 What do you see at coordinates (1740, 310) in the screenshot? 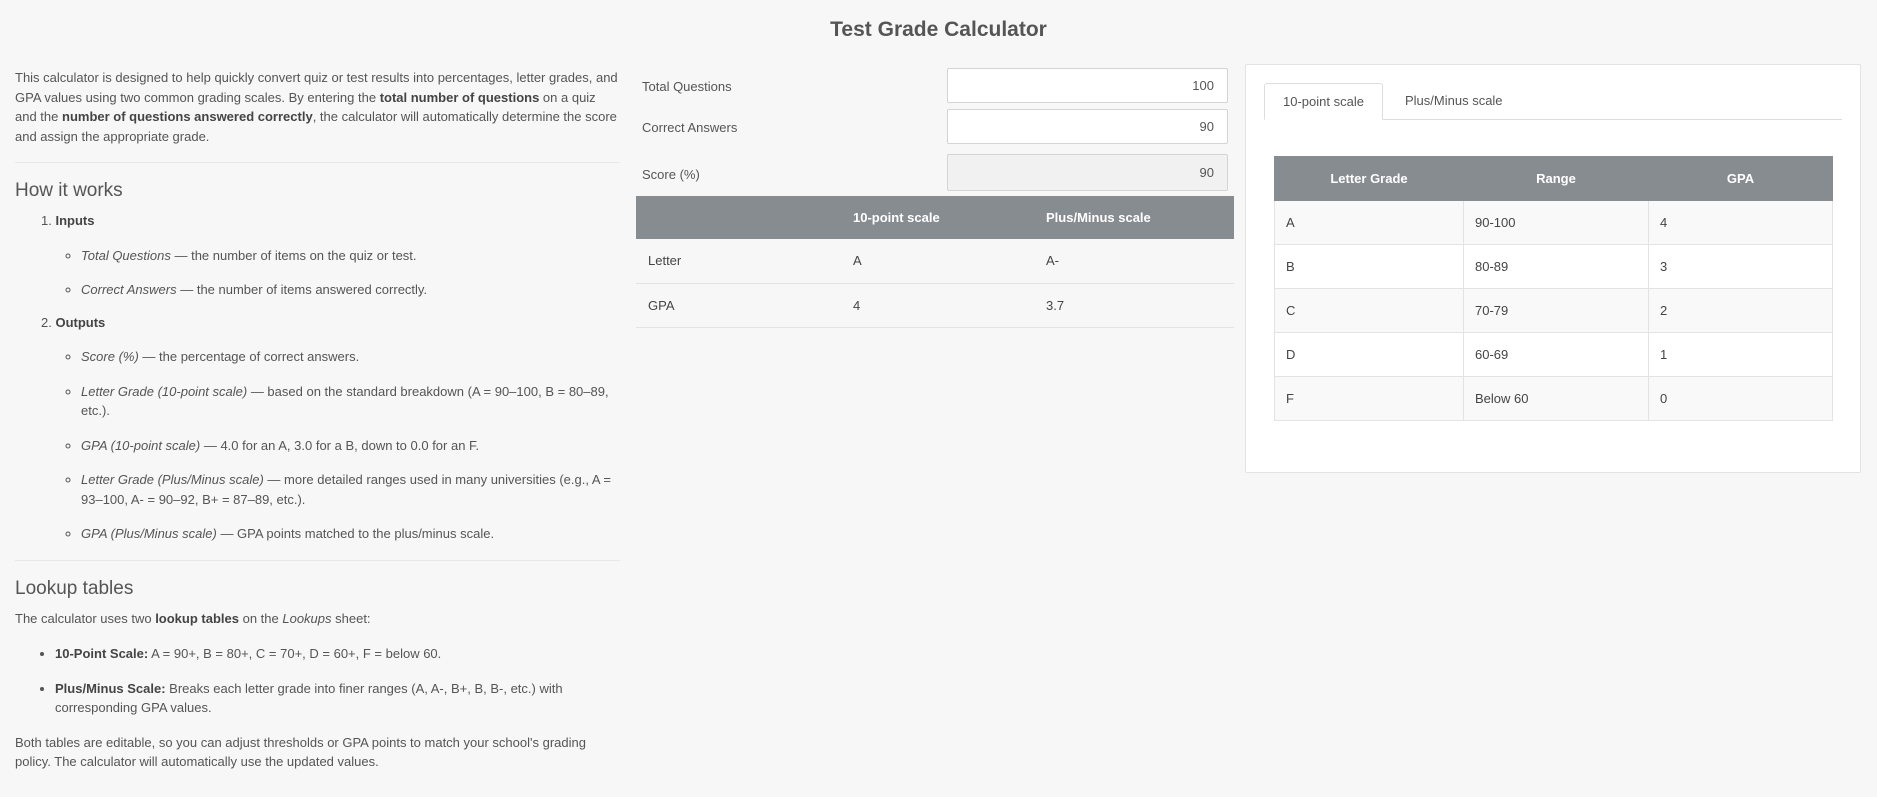
I see `table-cell: 2` at bounding box center [1740, 310].